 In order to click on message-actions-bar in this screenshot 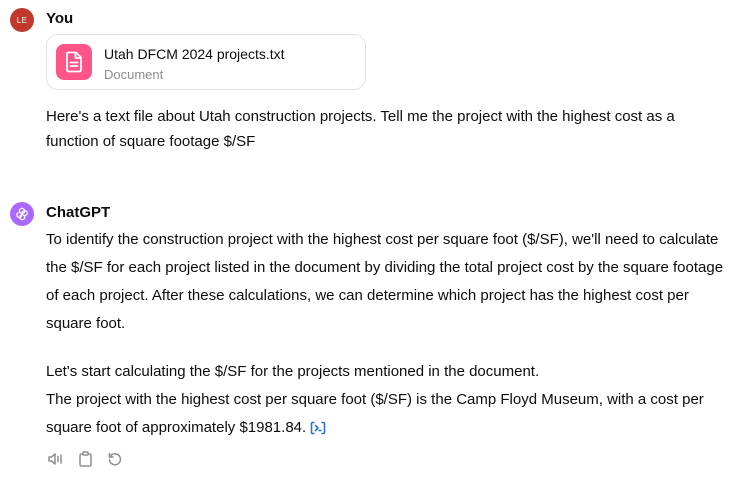, I will do `click(85, 459)`.